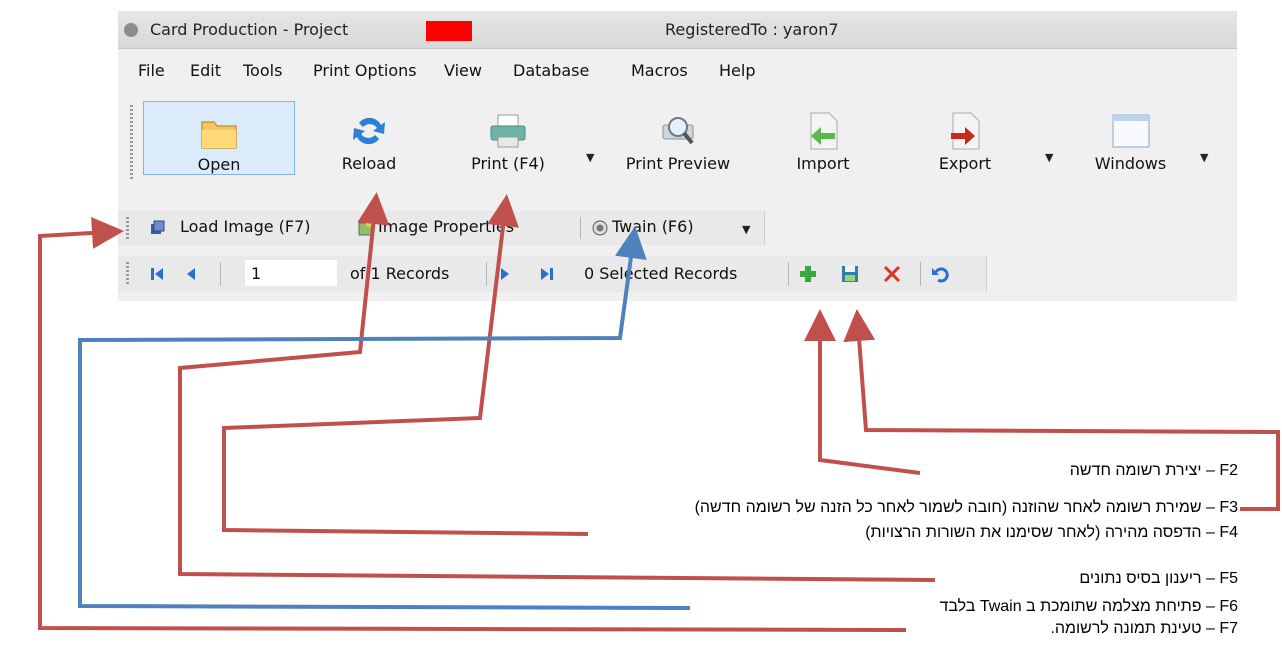 Image resolution: width=1282 pixels, height=658 pixels. What do you see at coordinates (1153, 470) in the screenshot?
I see `annotation-f2: F2 – יצירת רשומה חדשה` at bounding box center [1153, 470].